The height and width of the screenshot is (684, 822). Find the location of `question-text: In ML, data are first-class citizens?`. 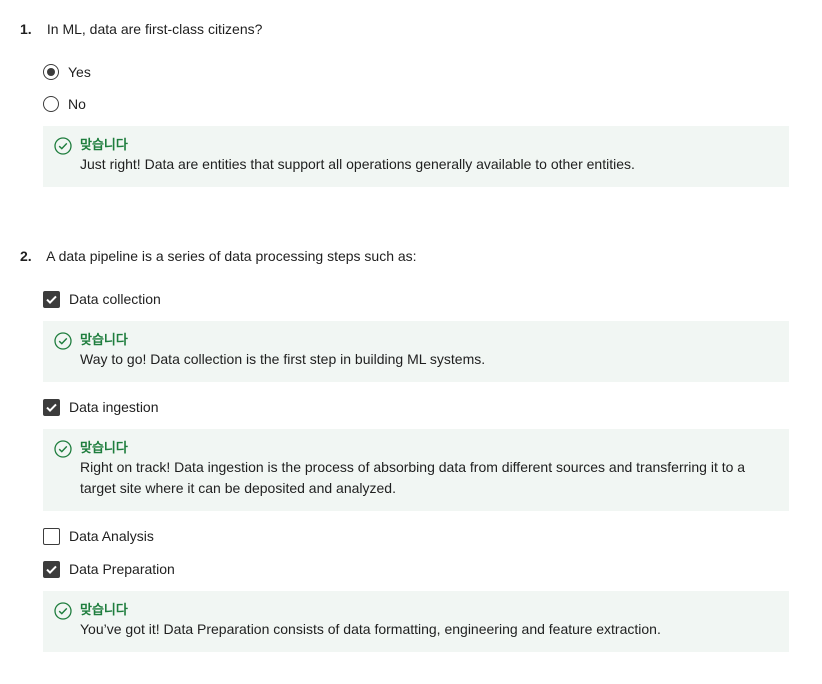

question-text: In ML, data are first-class citizens? is located at coordinates (154, 29).